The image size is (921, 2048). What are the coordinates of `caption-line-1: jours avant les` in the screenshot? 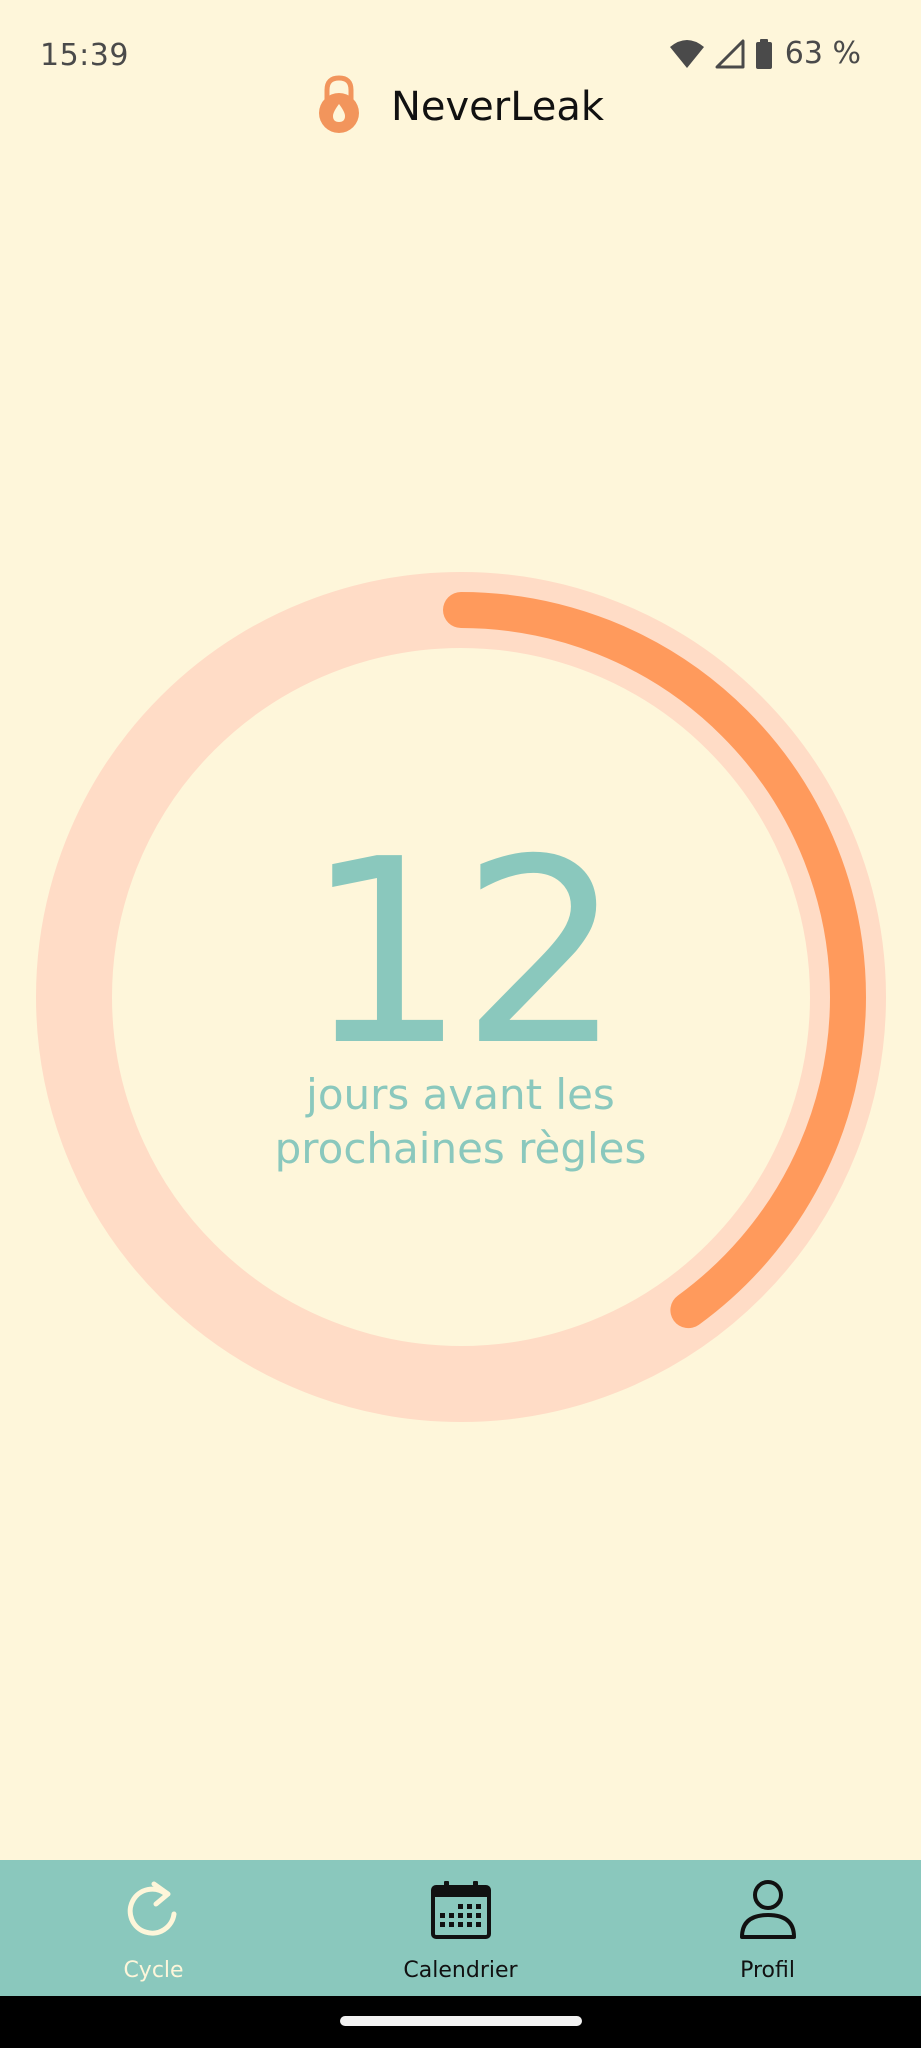 It's located at (460, 1094).